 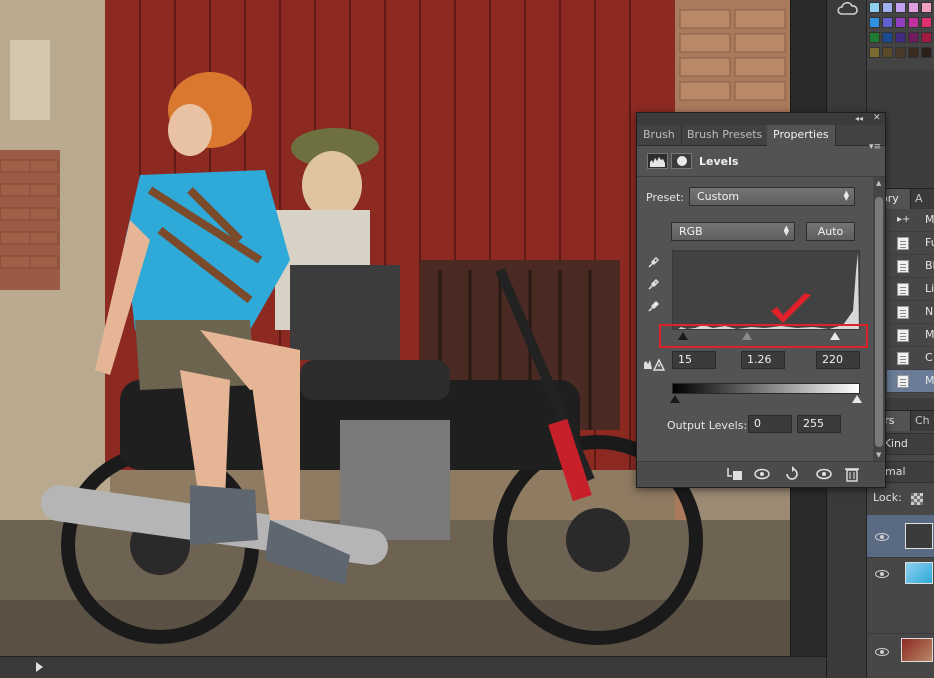 What do you see at coordinates (910, 381) in the screenshot?
I see `history-state-selected: M` at bounding box center [910, 381].